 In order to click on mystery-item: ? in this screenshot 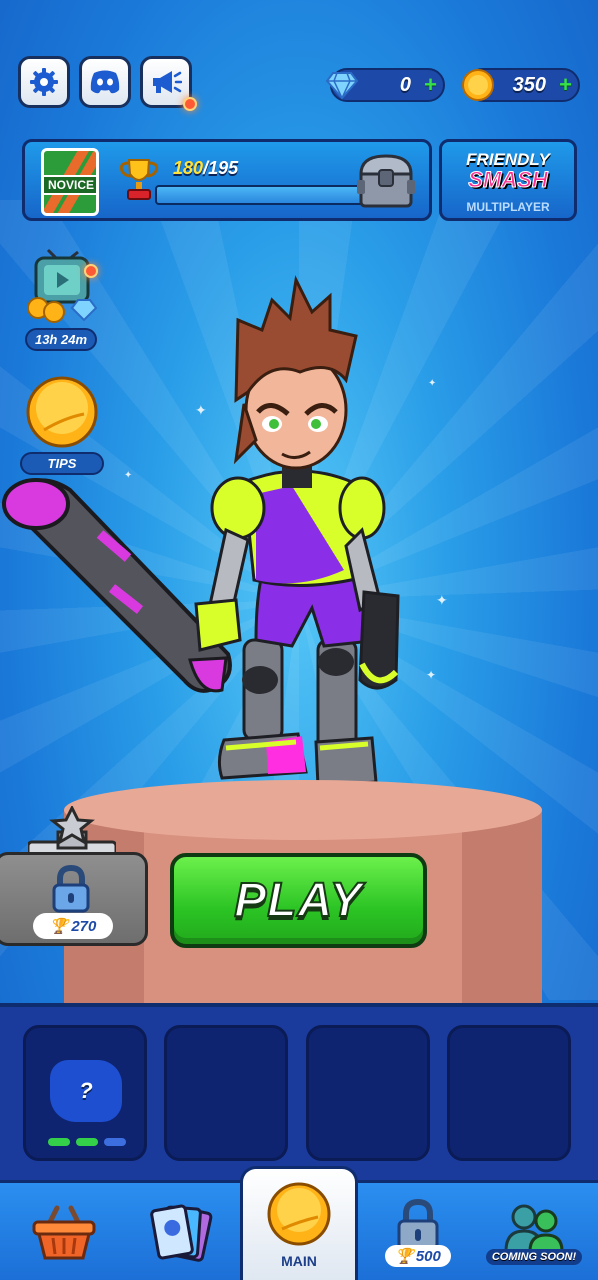, I will do `click(86, 1091)`.